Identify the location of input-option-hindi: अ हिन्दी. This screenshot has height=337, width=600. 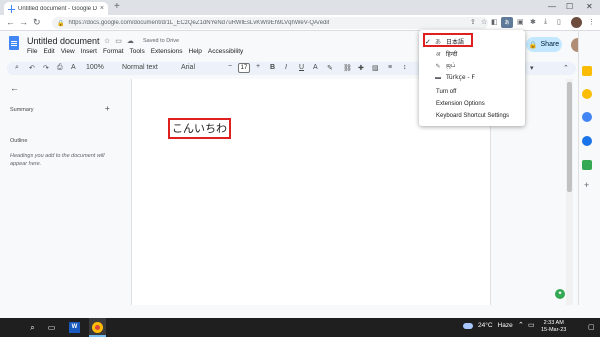
(441, 54).